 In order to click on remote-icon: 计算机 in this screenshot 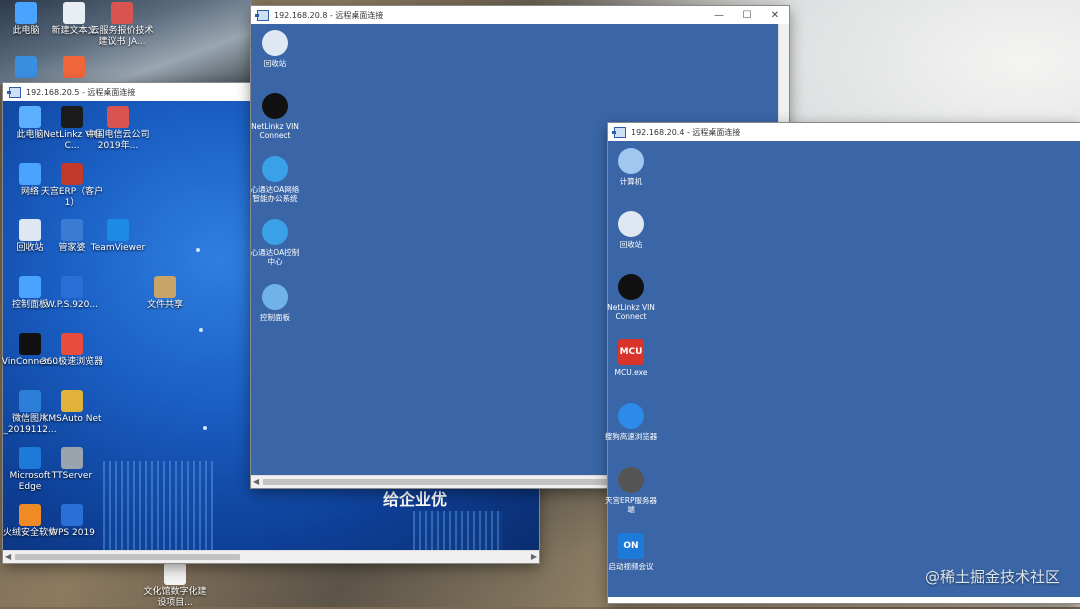, I will do `click(631, 167)`.